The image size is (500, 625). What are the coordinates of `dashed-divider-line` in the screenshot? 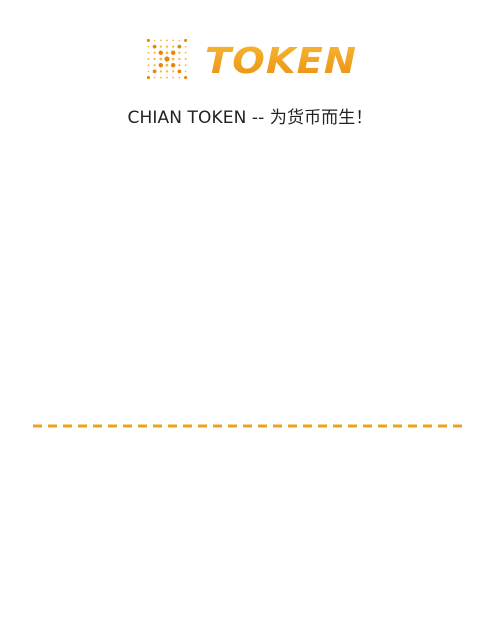 It's located at (250, 426).